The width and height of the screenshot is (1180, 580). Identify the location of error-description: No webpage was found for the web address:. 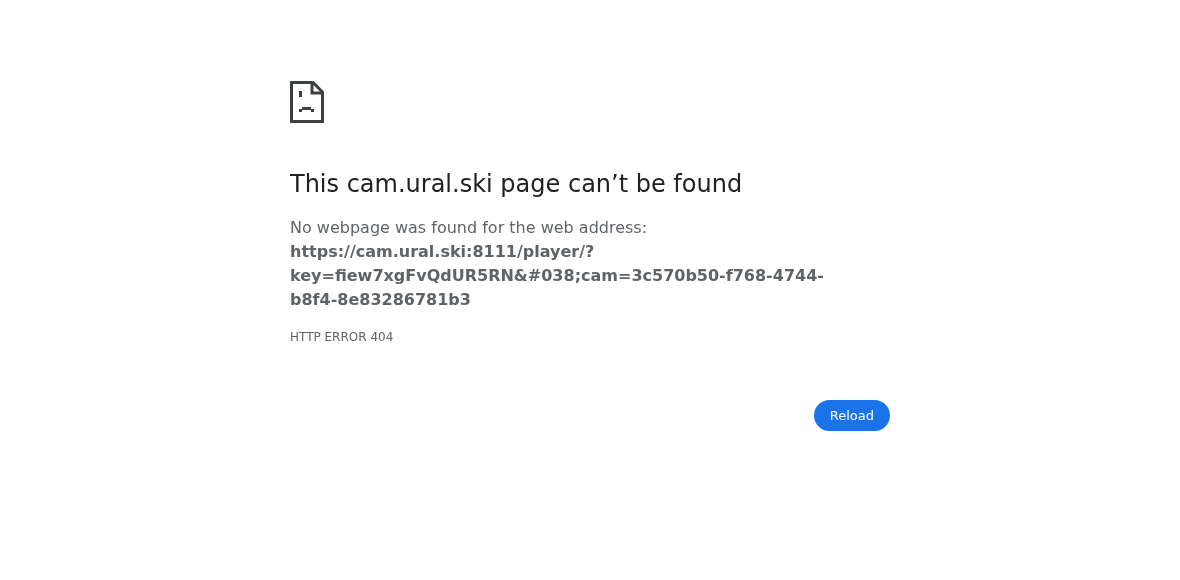
(469, 228).